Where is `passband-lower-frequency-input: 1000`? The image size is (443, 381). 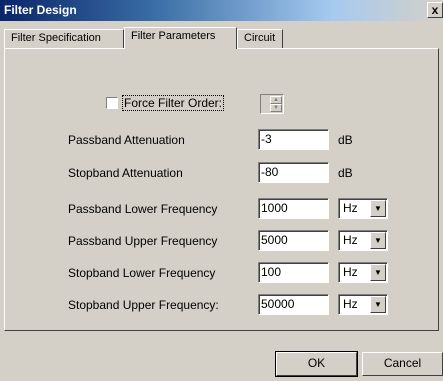 passband-lower-frequency-input: 1000 is located at coordinates (293, 208).